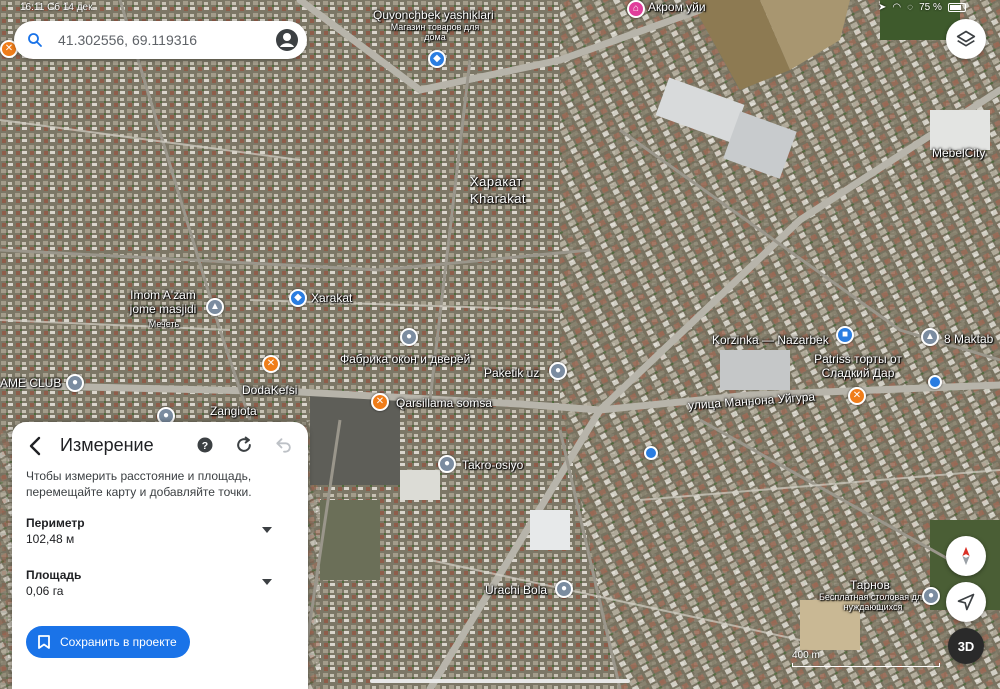 This screenshot has width=1000, height=689. I want to click on layers-icon, so click(966, 38).